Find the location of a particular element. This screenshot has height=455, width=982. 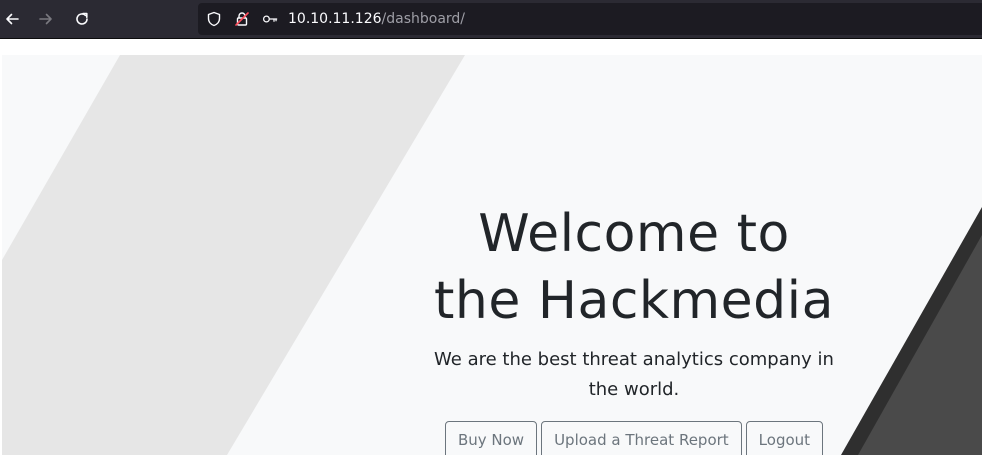

url-path: /dashboard/ is located at coordinates (423, 19).